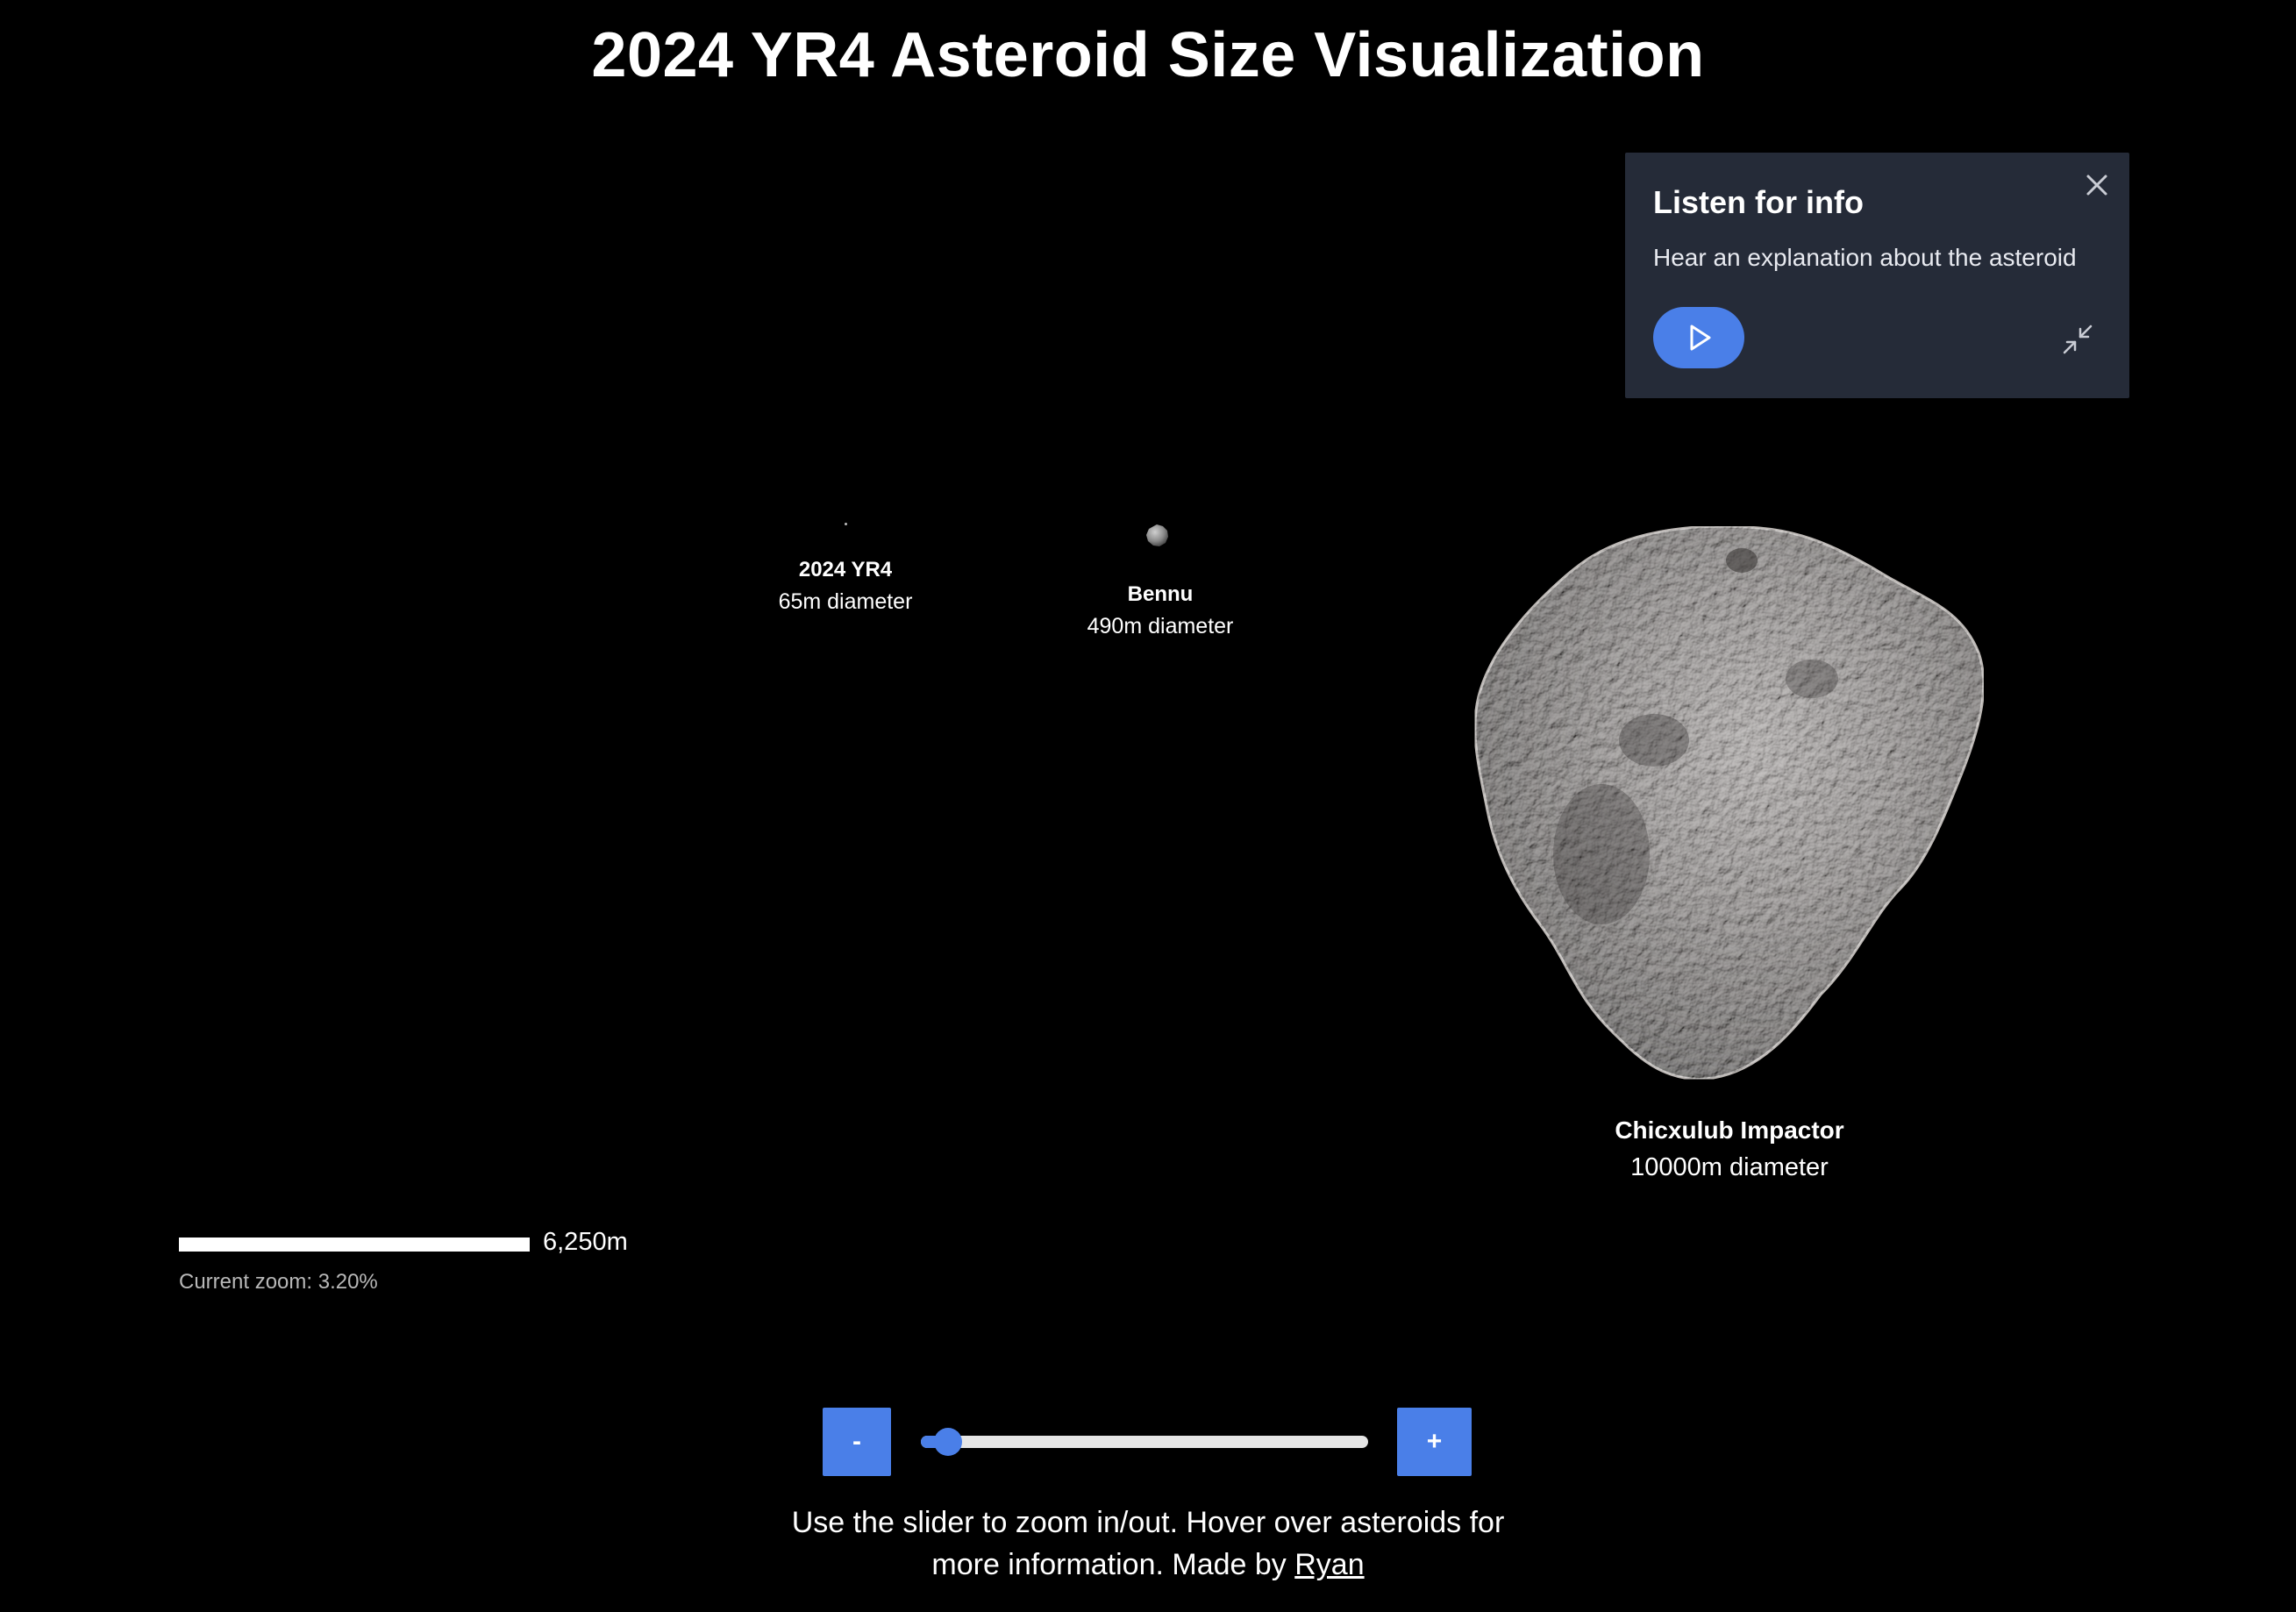  Describe the element at coordinates (1148, 55) in the screenshot. I see `page-title: 2024 YR4 Asteroid Size Visualization` at that location.